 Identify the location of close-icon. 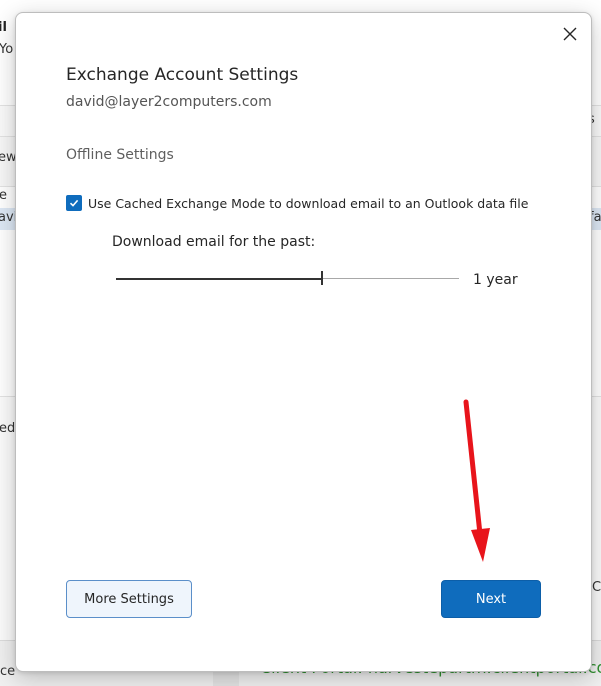
(570, 34).